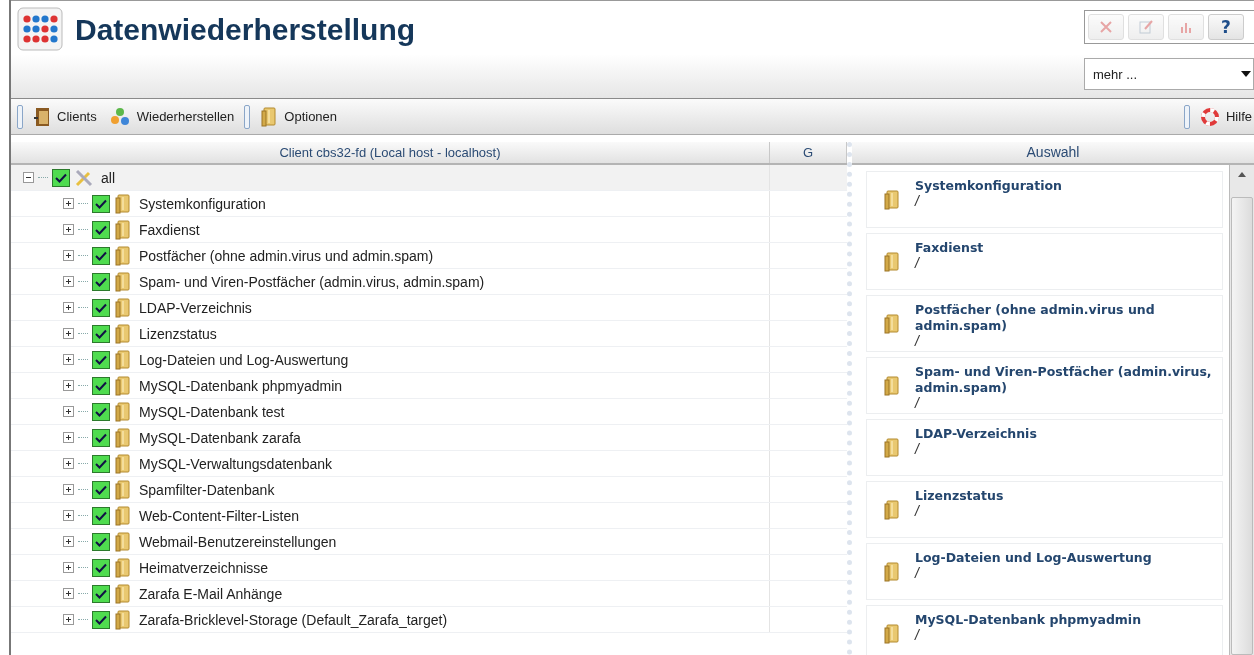 The image size is (1254, 655). Describe the element at coordinates (1146, 27) in the screenshot. I see `pencil-icon` at that location.